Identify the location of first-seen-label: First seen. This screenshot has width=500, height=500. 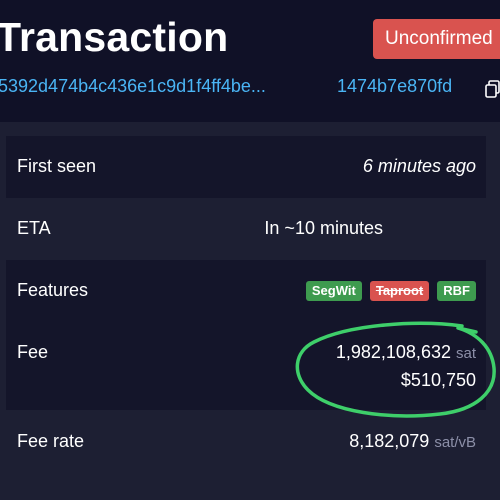
(57, 166).